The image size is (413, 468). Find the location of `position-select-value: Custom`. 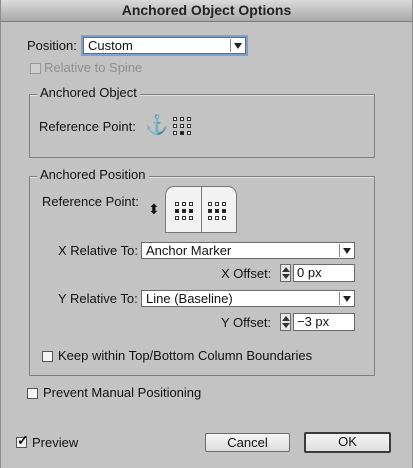

position-select-value: Custom is located at coordinates (110, 45).